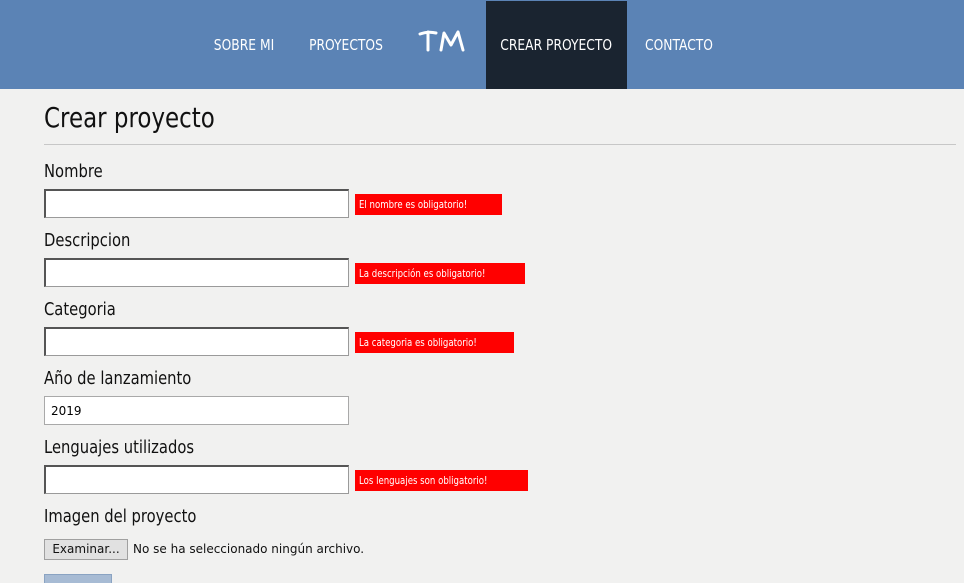 This screenshot has width=964, height=583. I want to click on anio-lanzamiento-label: Año de lanzamiento, so click(118, 378).